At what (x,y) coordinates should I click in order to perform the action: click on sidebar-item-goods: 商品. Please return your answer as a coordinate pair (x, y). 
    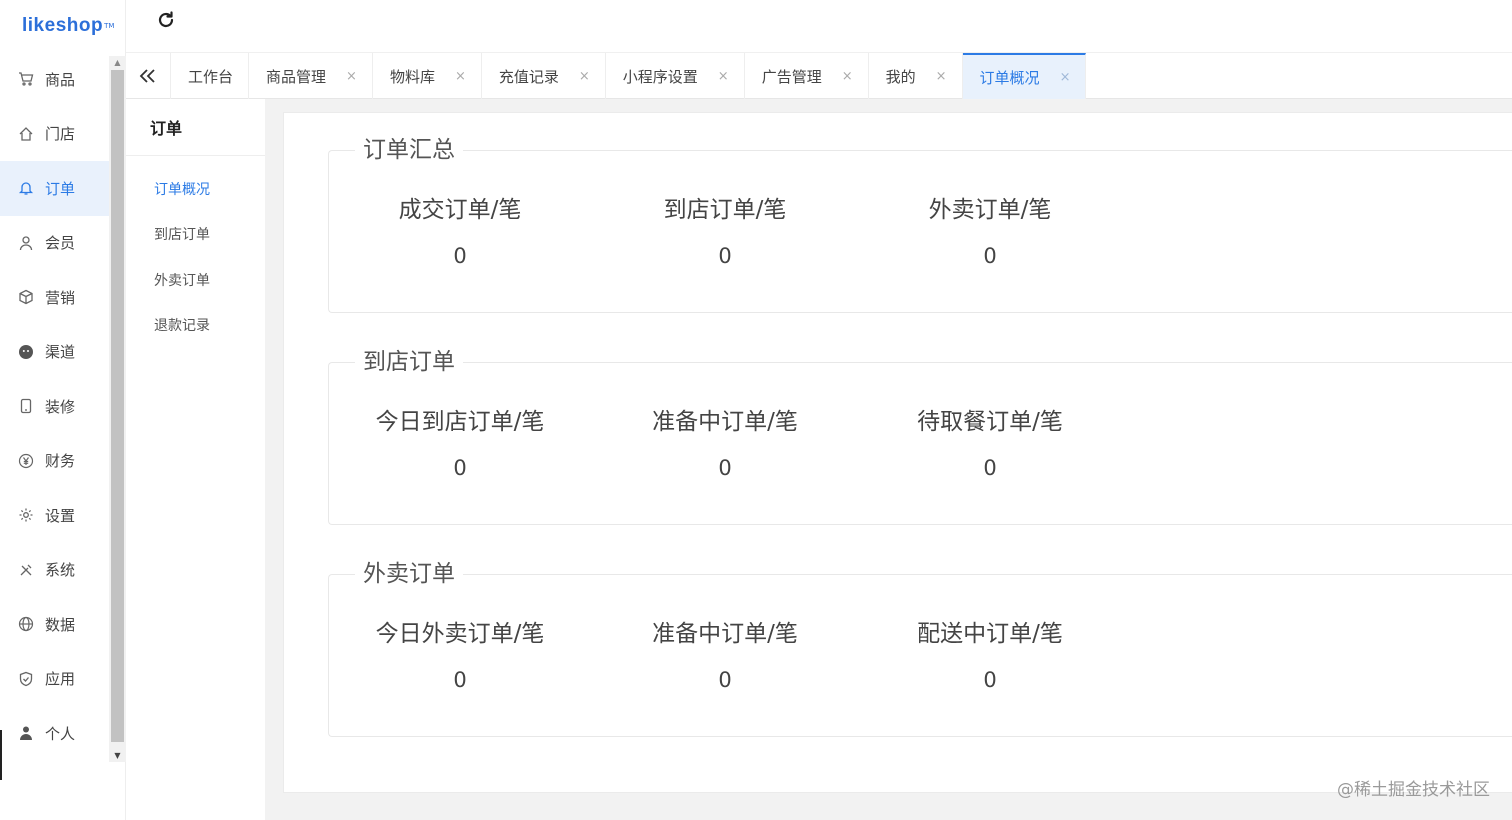
    Looking at the image, I should click on (54, 79).